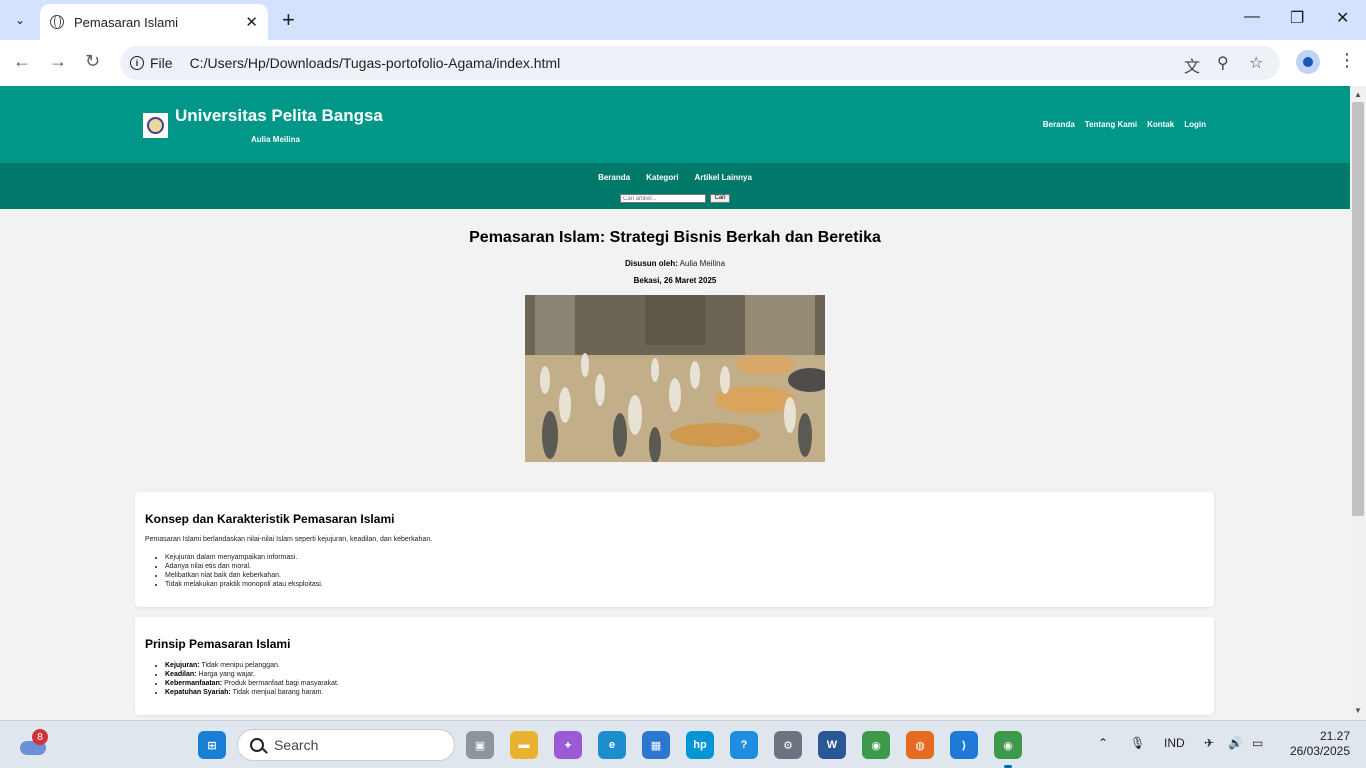 The width and height of the screenshot is (1366, 768). What do you see at coordinates (1174, 743) in the screenshot?
I see `input-language: IND` at bounding box center [1174, 743].